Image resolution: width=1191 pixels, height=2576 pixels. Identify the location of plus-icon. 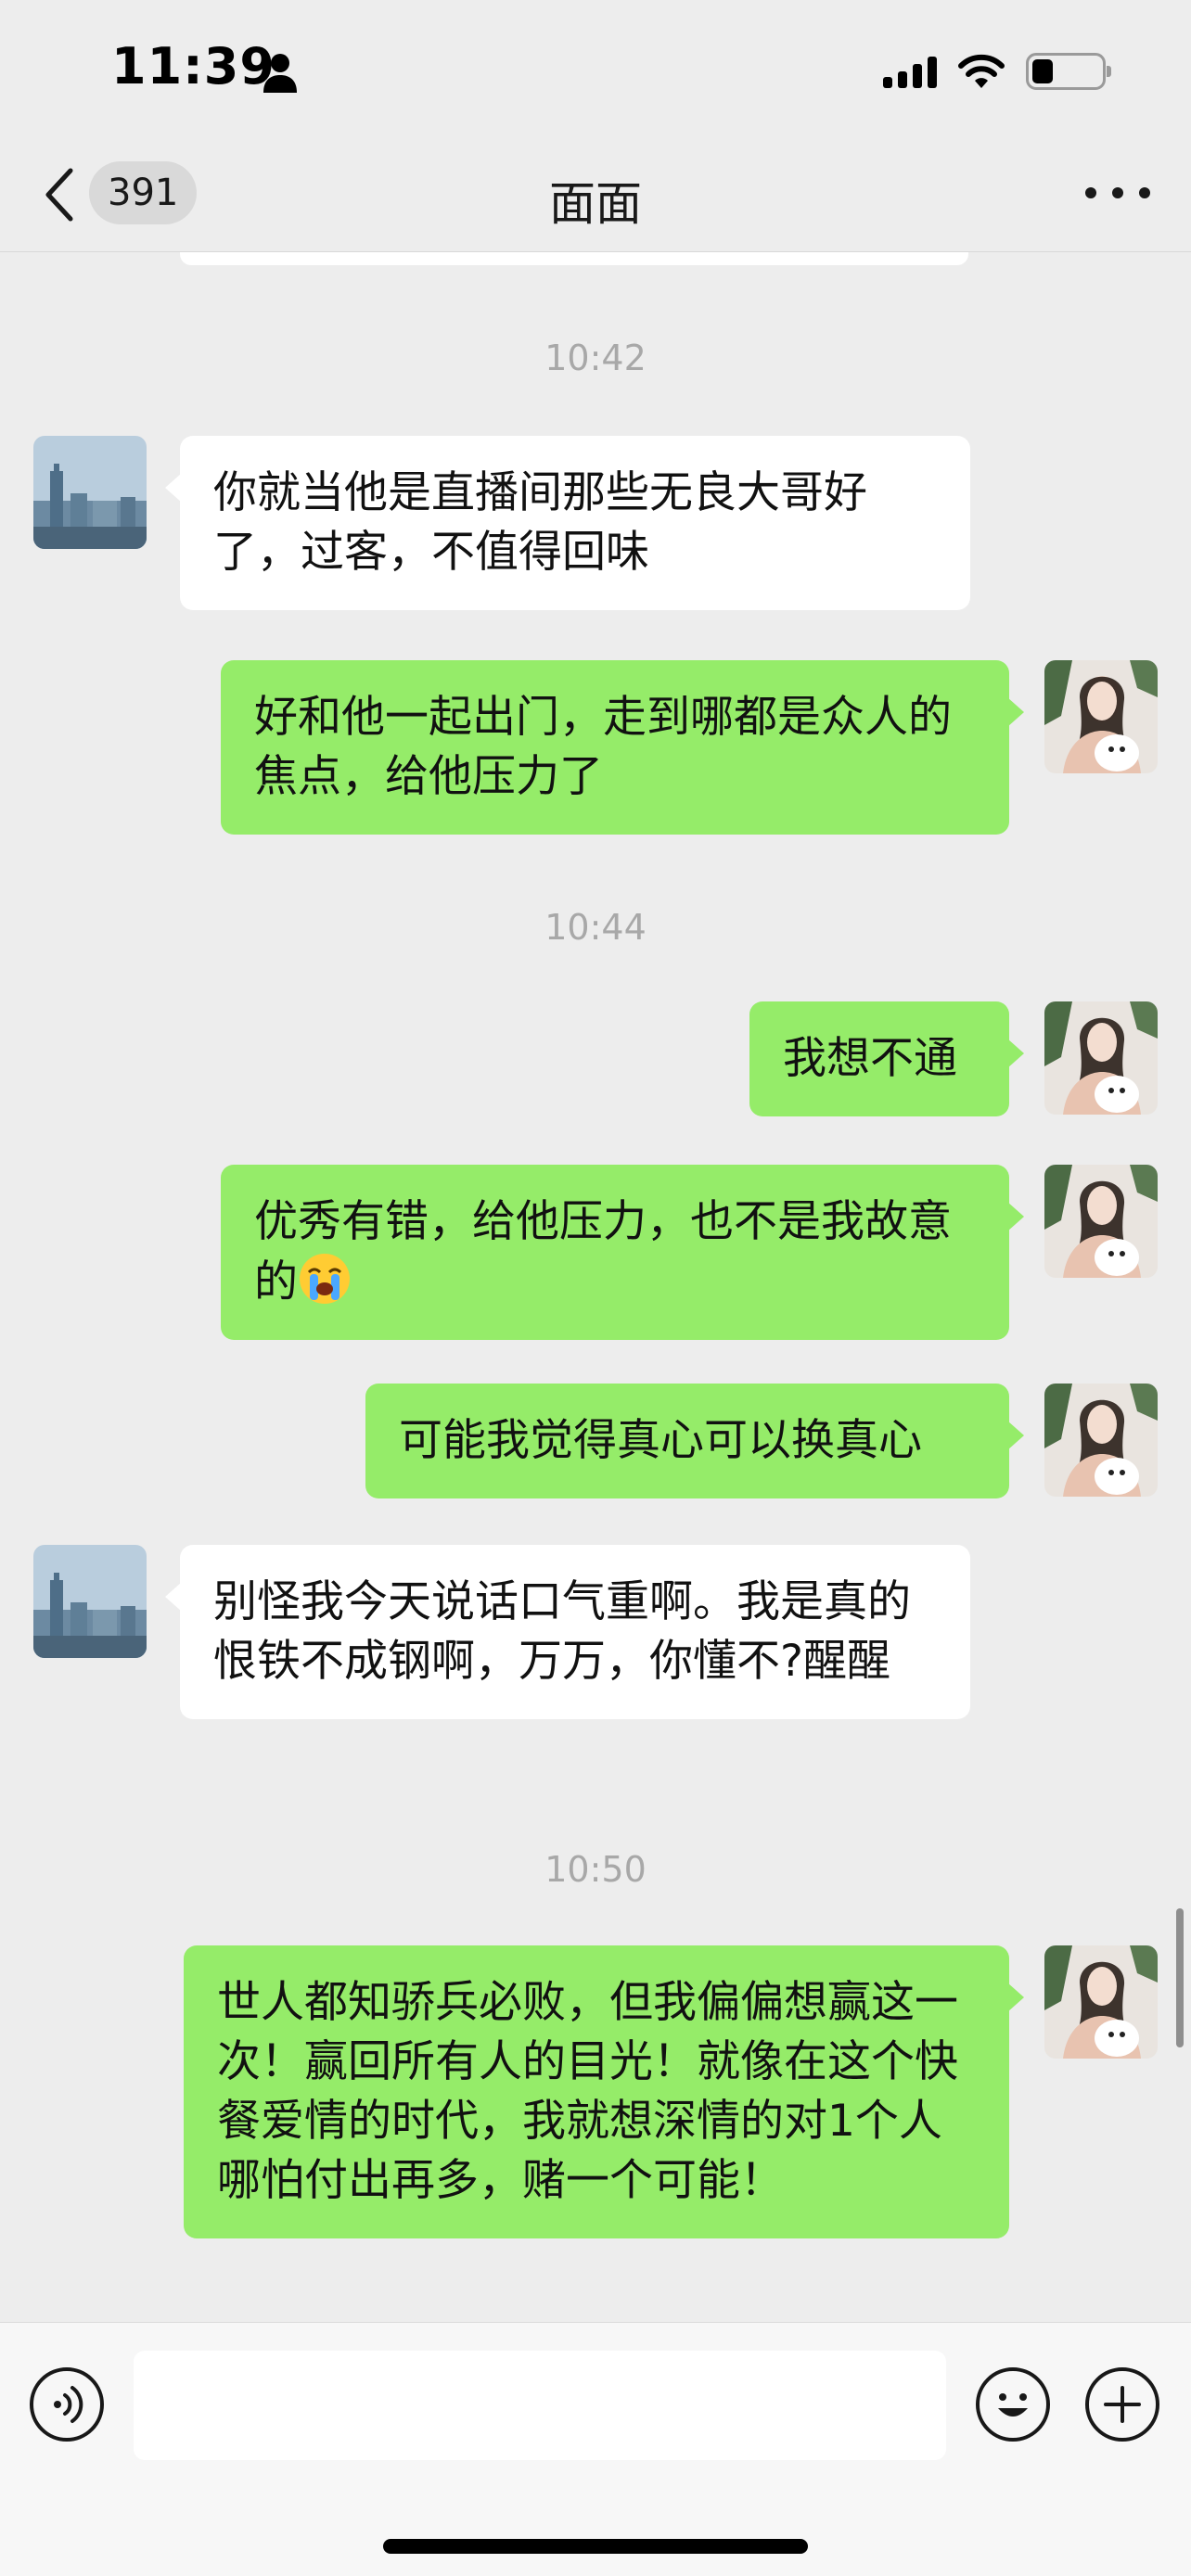
(1122, 2405).